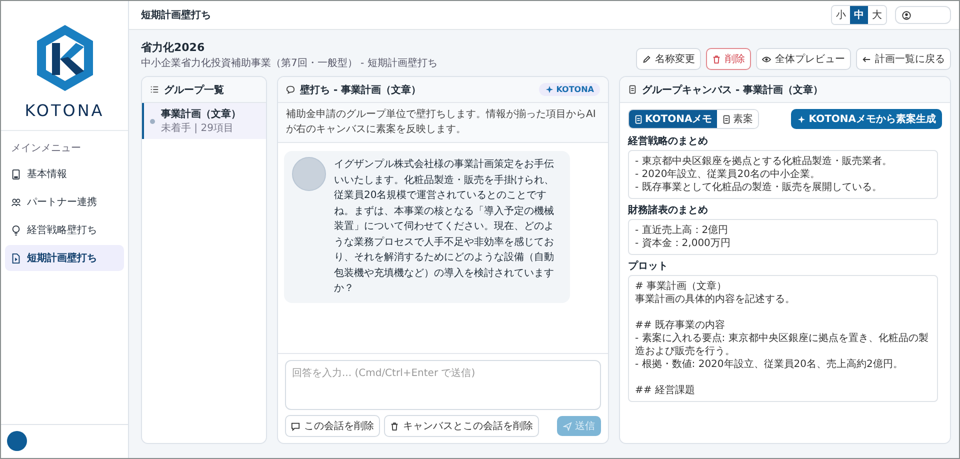 The image size is (960, 459). What do you see at coordinates (64, 110) in the screenshot?
I see `logo-text: KOTONA` at bounding box center [64, 110].